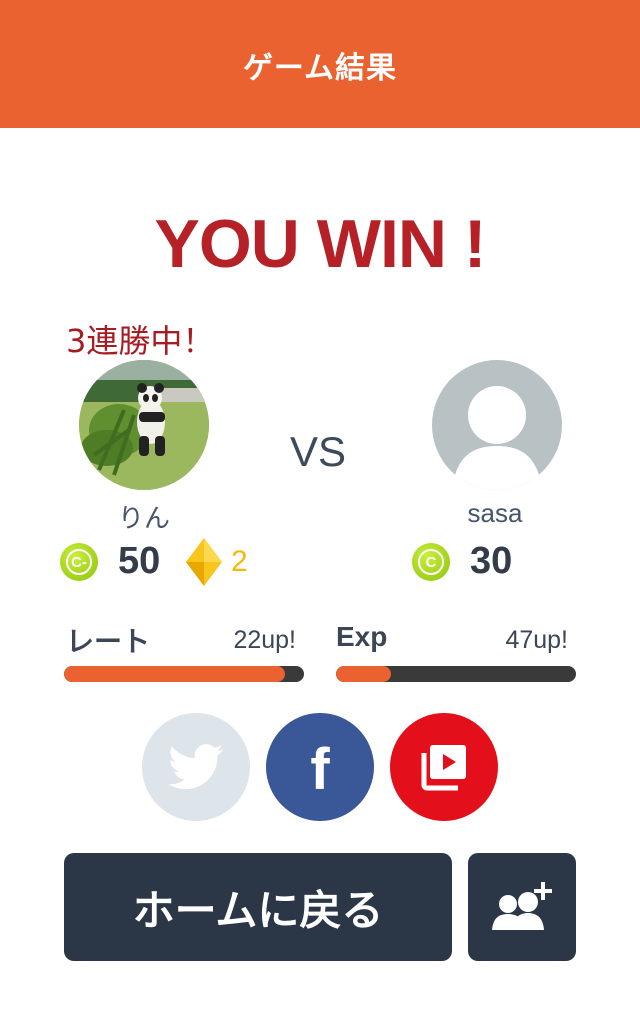  What do you see at coordinates (108, 641) in the screenshot?
I see `rate-label: レート` at bounding box center [108, 641].